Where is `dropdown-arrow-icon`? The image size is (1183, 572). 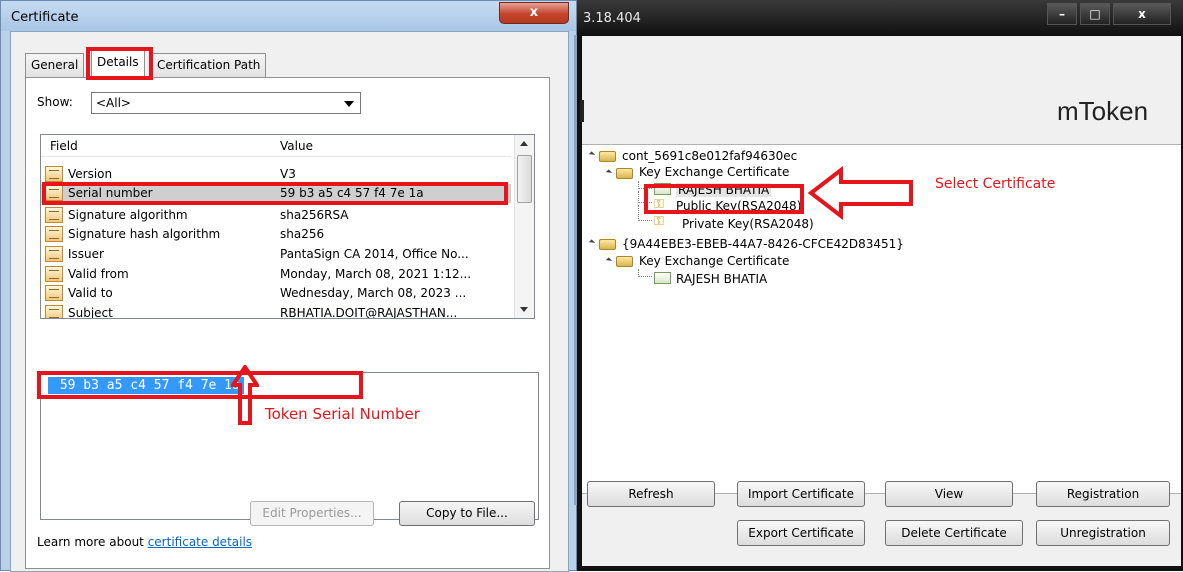
dropdown-arrow-icon is located at coordinates (349, 104).